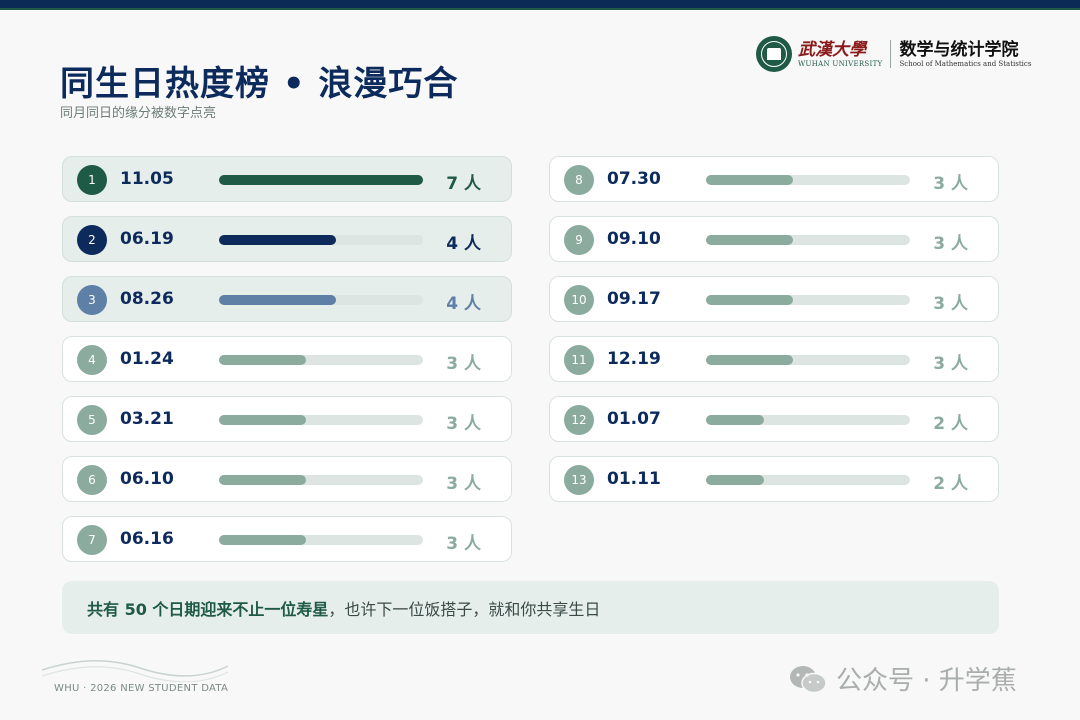 The width and height of the screenshot is (1080, 720). Describe the element at coordinates (147, 299) in the screenshot. I see `birthday-date: 08.26` at that location.